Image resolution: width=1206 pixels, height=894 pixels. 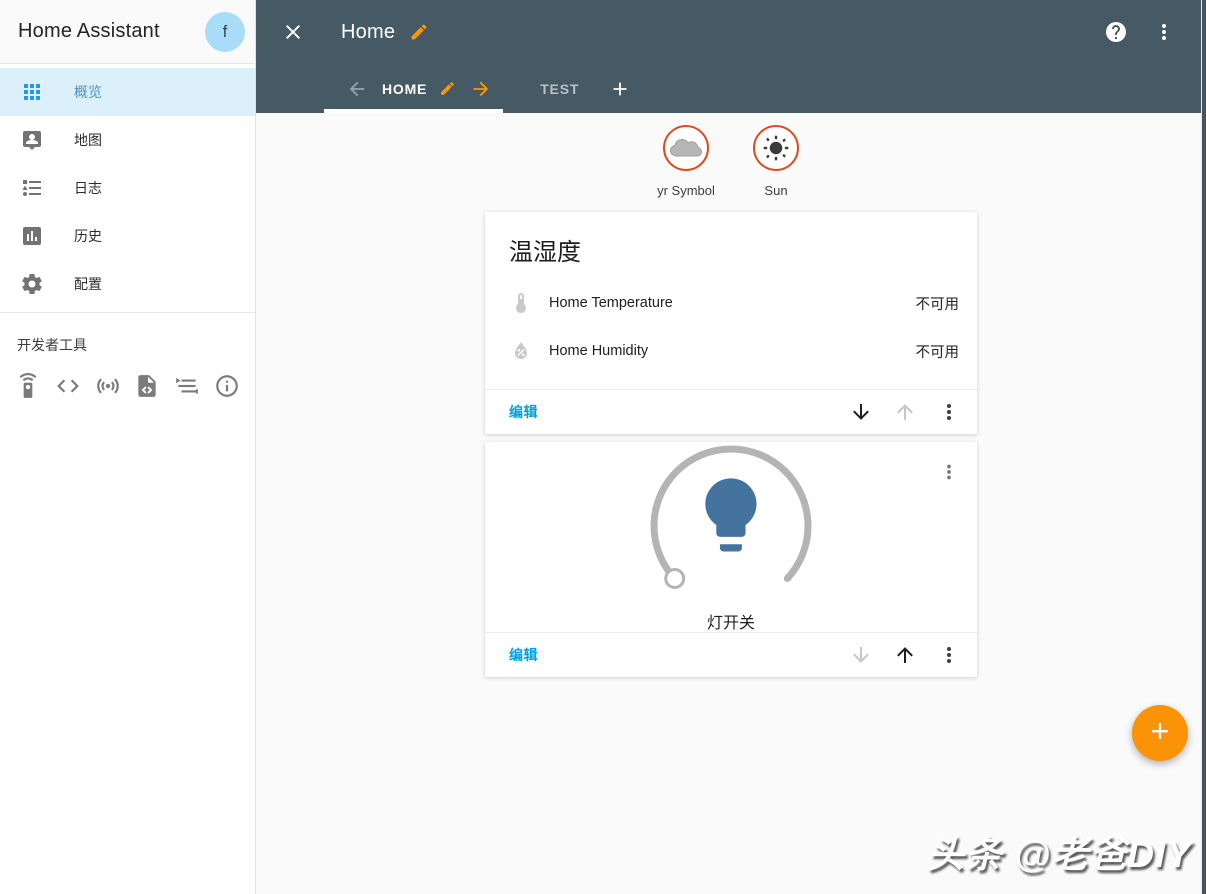 I want to click on close-icon, so click(x=293, y=32).